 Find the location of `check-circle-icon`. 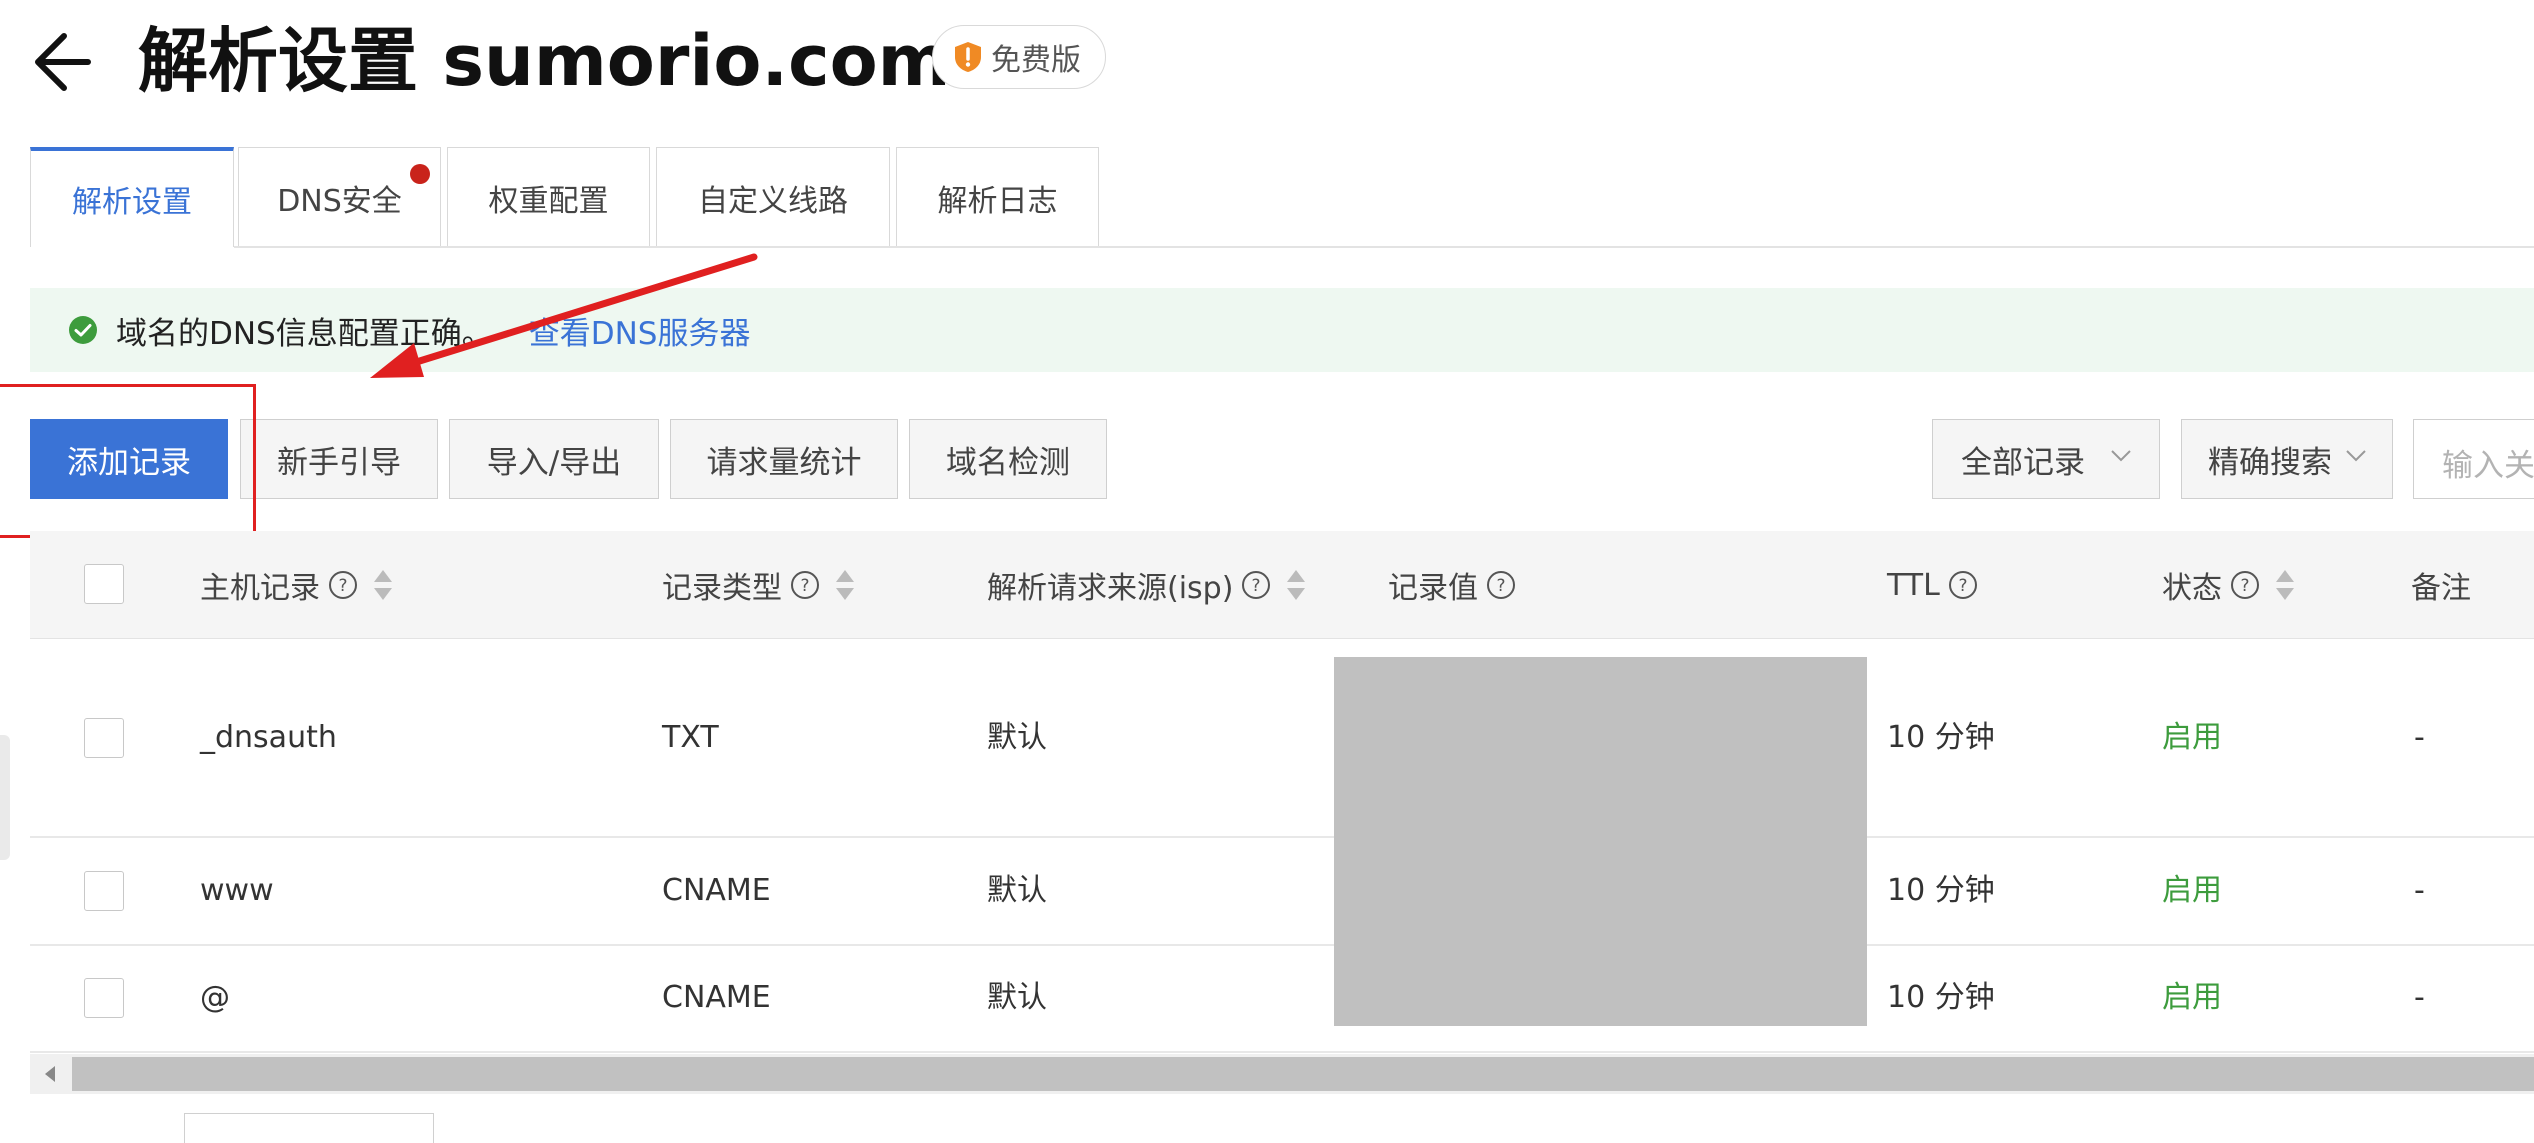

check-circle-icon is located at coordinates (83, 330).